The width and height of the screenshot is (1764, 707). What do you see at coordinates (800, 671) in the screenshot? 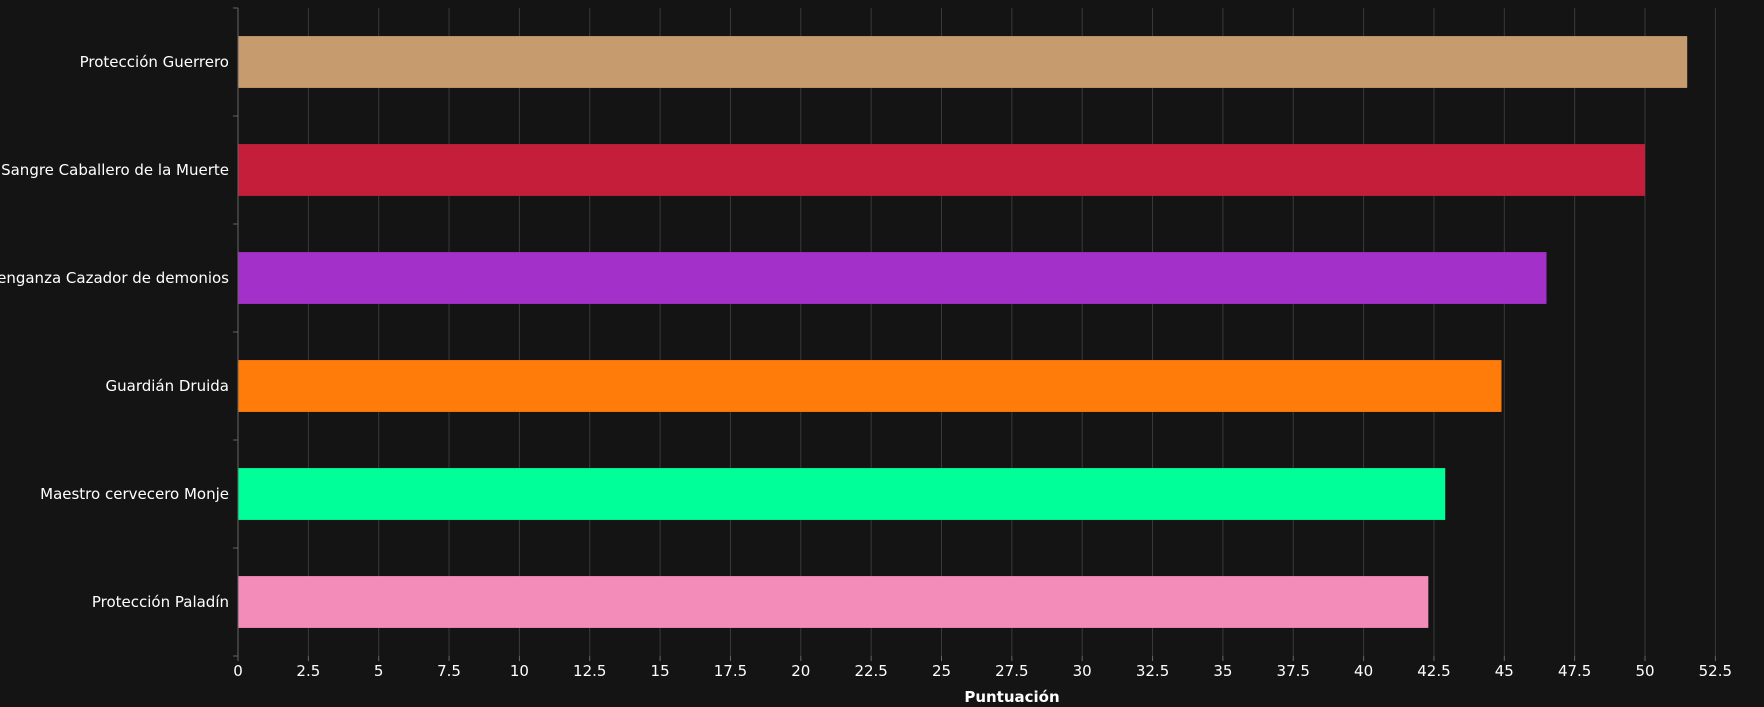
I see `x-tick-label: 20` at bounding box center [800, 671].